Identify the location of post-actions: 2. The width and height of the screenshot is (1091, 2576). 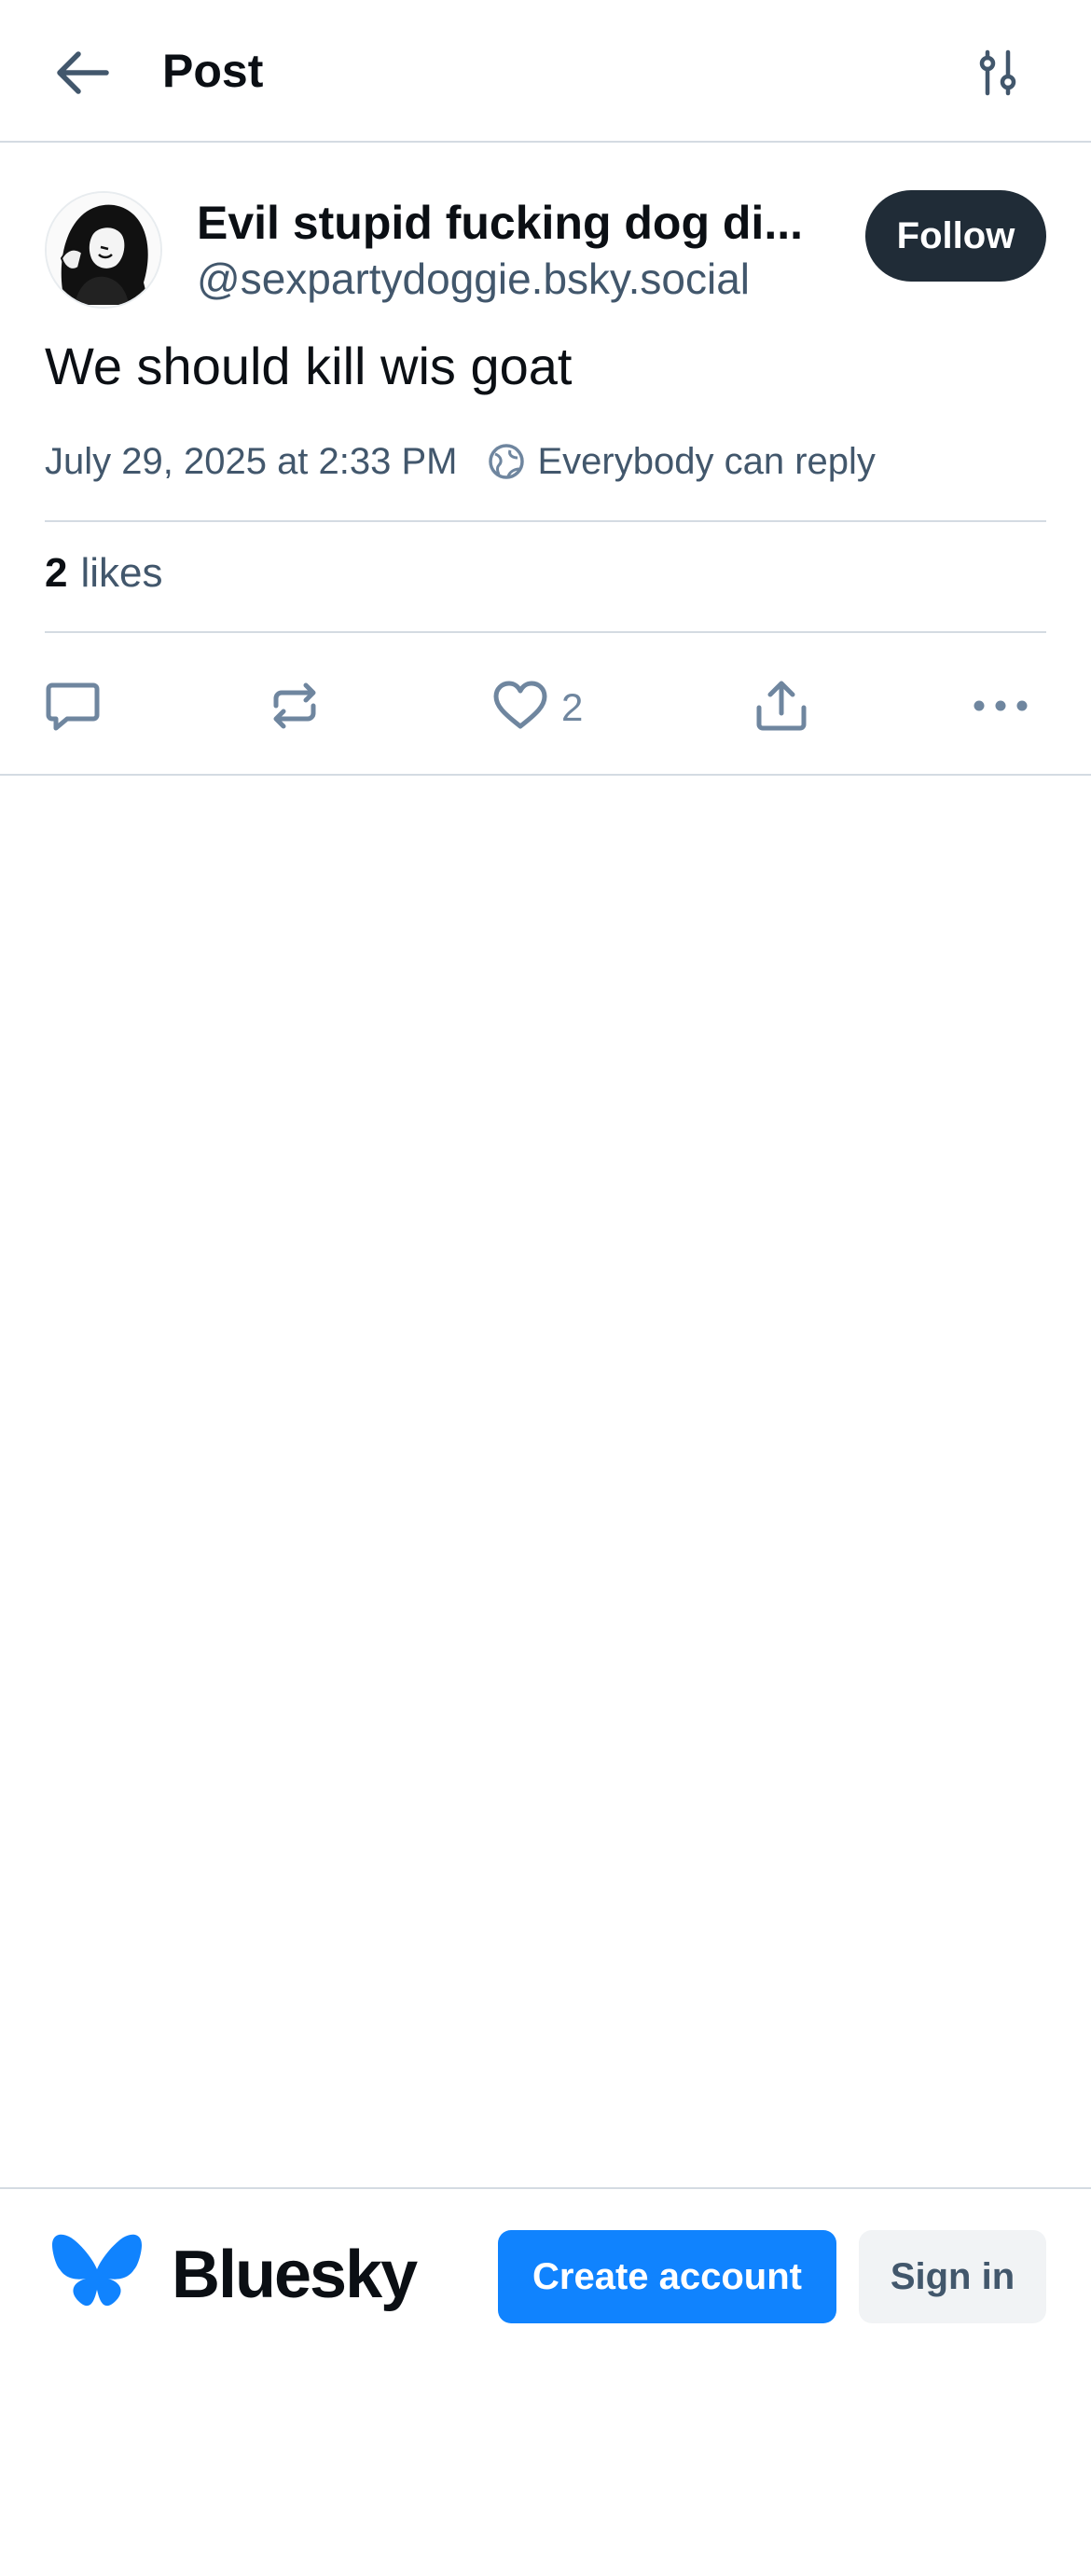
(545, 708).